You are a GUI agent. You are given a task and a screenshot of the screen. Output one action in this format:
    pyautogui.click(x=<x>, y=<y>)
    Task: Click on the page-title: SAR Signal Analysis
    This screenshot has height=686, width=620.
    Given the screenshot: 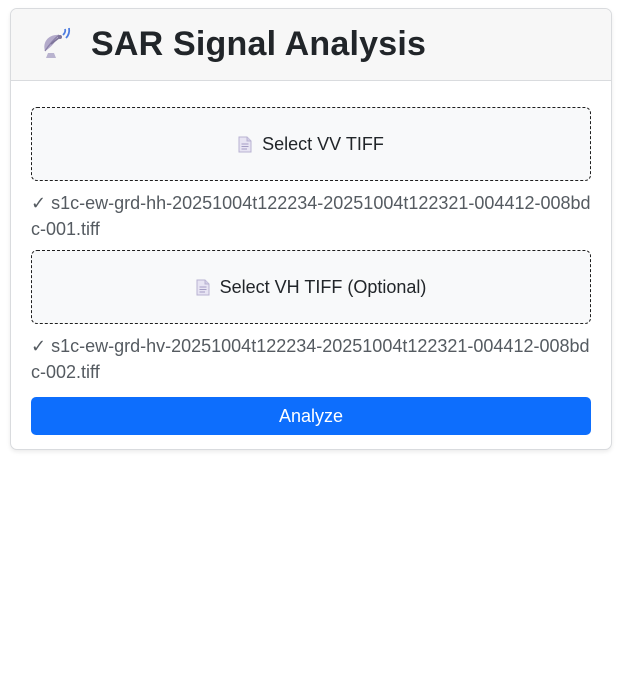 What is the action you would take?
    pyautogui.click(x=259, y=44)
    